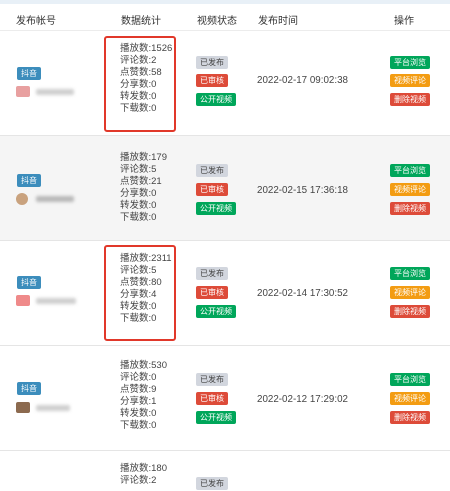 Image resolution: width=450 pixels, height=491 pixels. I want to click on play-count: 播放数:179, so click(143, 157).